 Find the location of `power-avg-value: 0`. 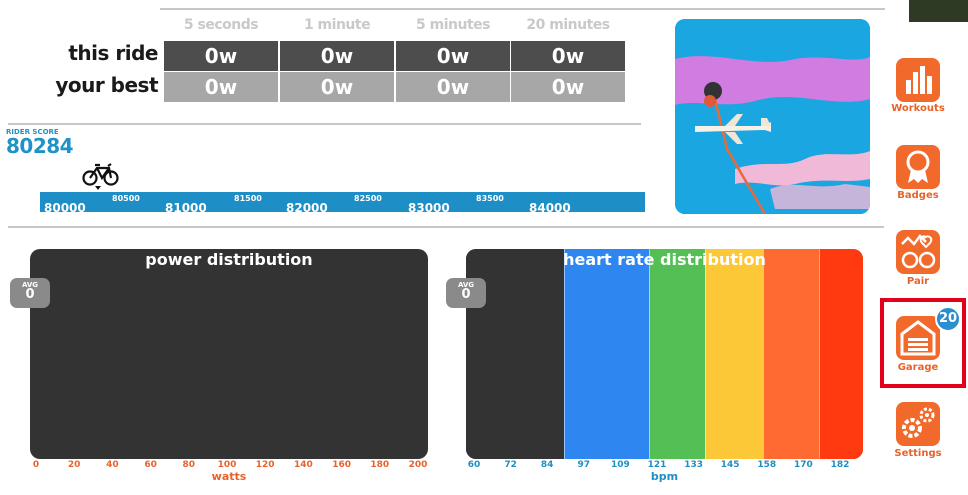

power-avg-value: 0 is located at coordinates (30, 294).